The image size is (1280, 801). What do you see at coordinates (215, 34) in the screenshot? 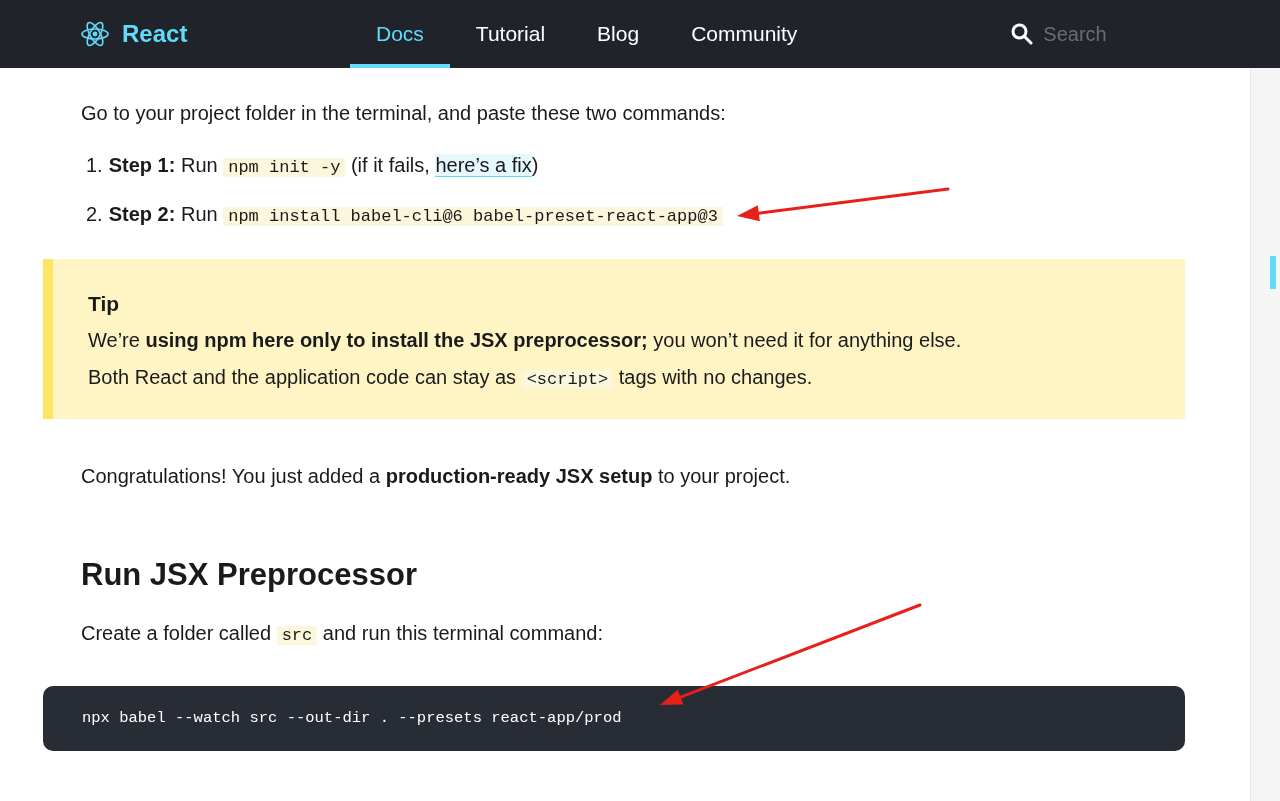
I see `react-logo-link: React` at bounding box center [215, 34].